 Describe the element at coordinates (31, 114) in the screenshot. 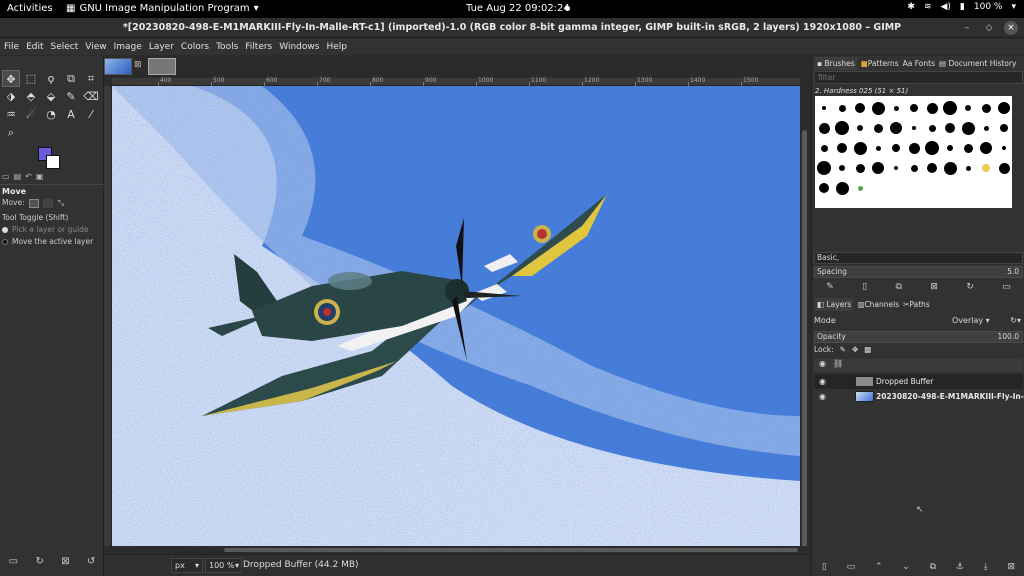

I see `smudge-icon: ☄` at that location.